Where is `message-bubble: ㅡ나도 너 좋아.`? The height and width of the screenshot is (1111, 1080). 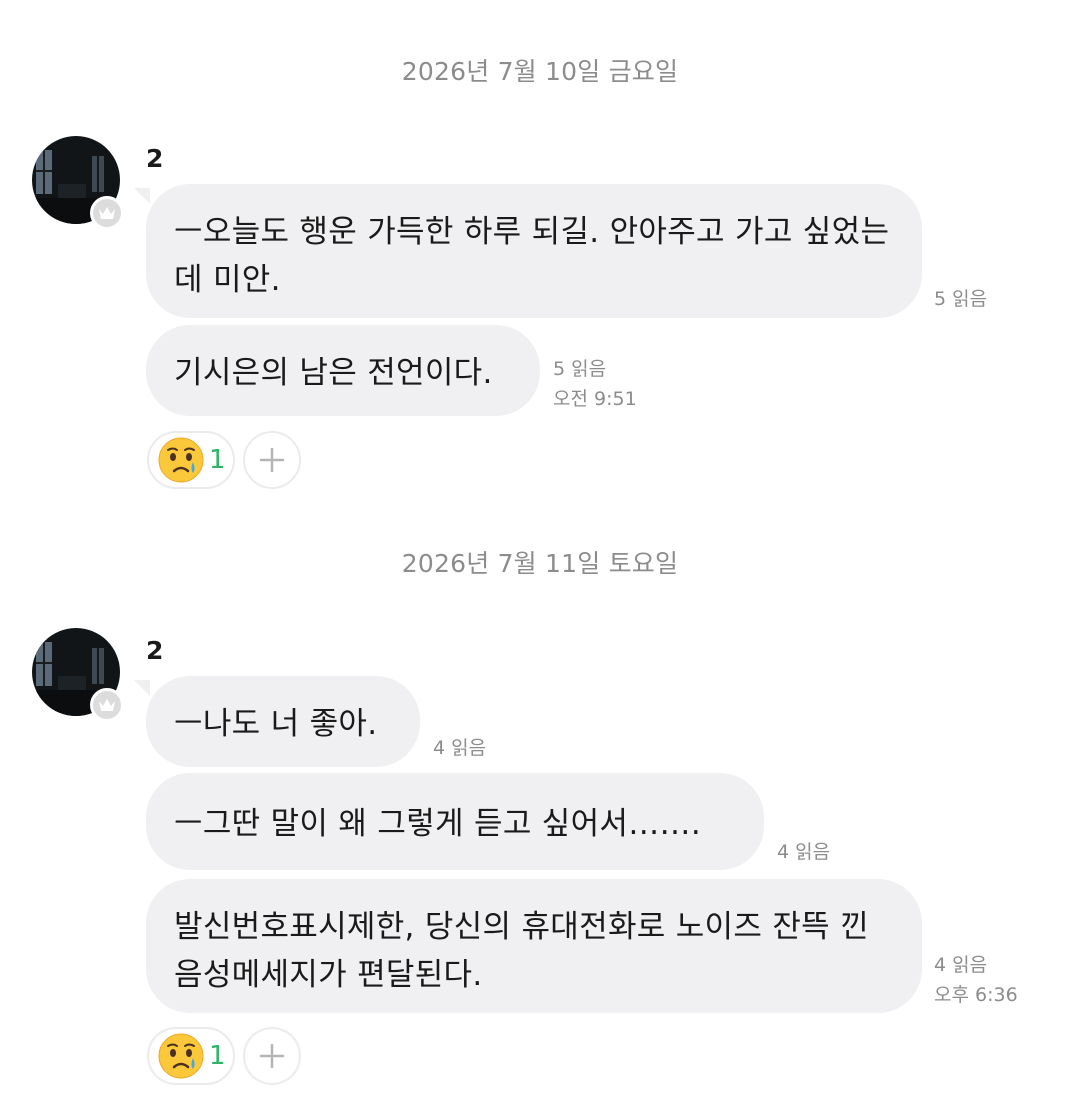
message-bubble: ㅡ나도 너 좋아. is located at coordinates (277, 721).